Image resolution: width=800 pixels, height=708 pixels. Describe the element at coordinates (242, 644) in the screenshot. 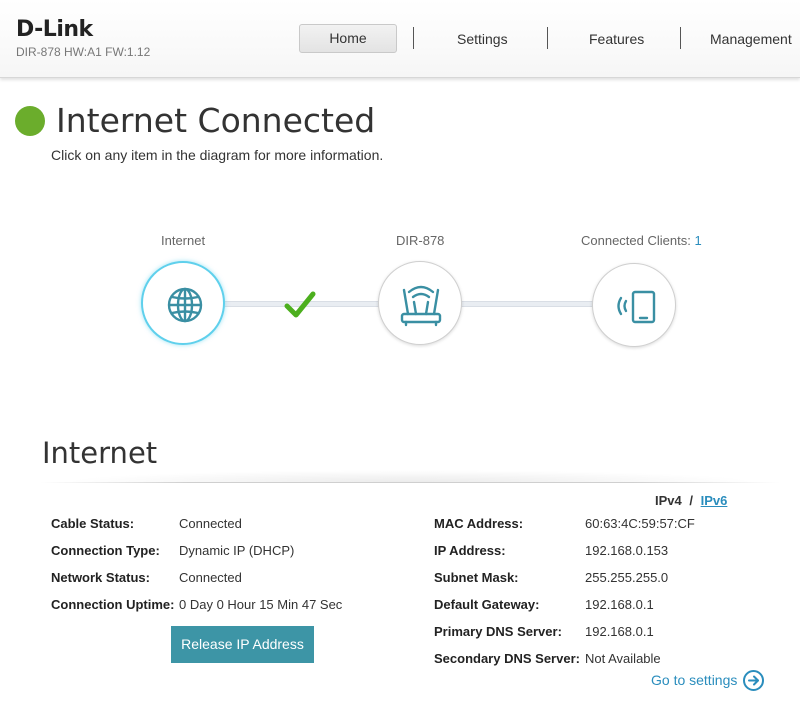

I see `release-ip-button: Release IP Address` at that location.